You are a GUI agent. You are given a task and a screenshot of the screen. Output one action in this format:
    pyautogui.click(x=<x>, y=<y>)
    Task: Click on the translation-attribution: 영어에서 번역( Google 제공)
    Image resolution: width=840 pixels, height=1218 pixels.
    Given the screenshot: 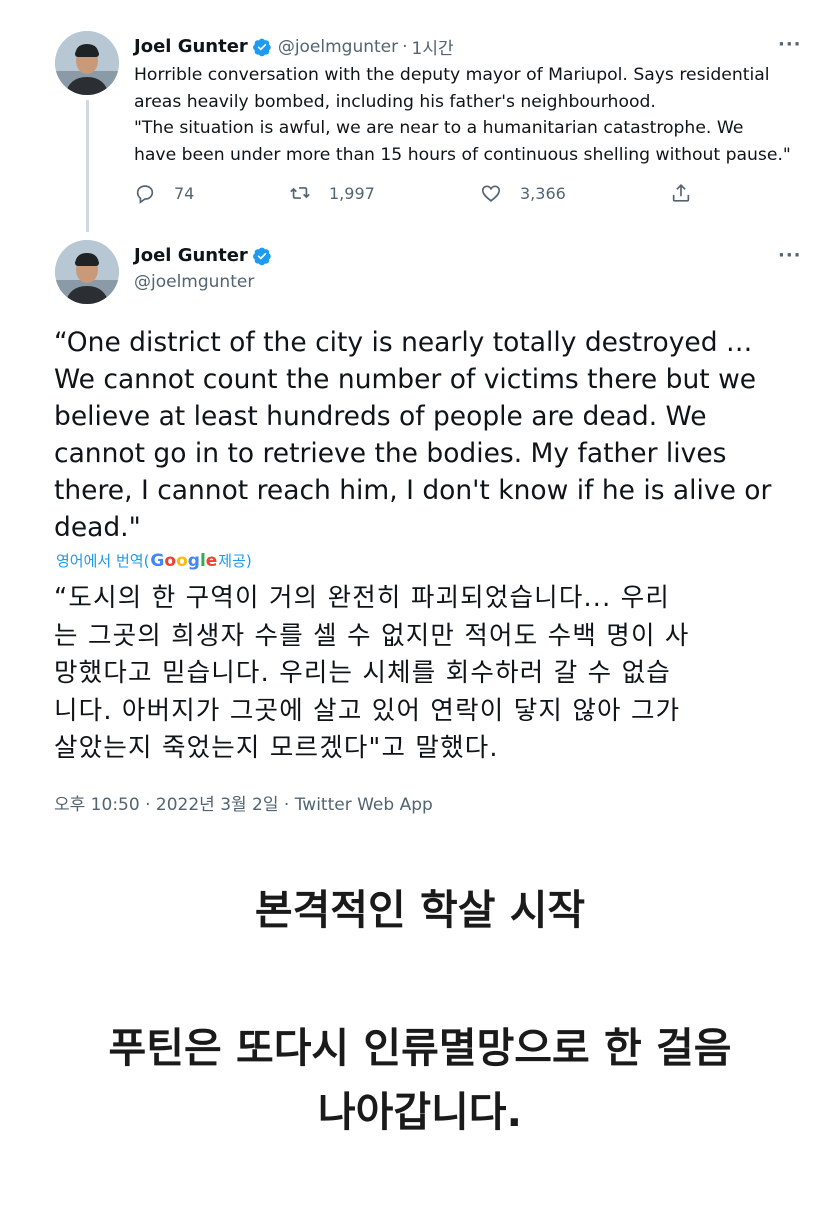 What is the action you would take?
    pyautogui.click(x=154, y=560)
    